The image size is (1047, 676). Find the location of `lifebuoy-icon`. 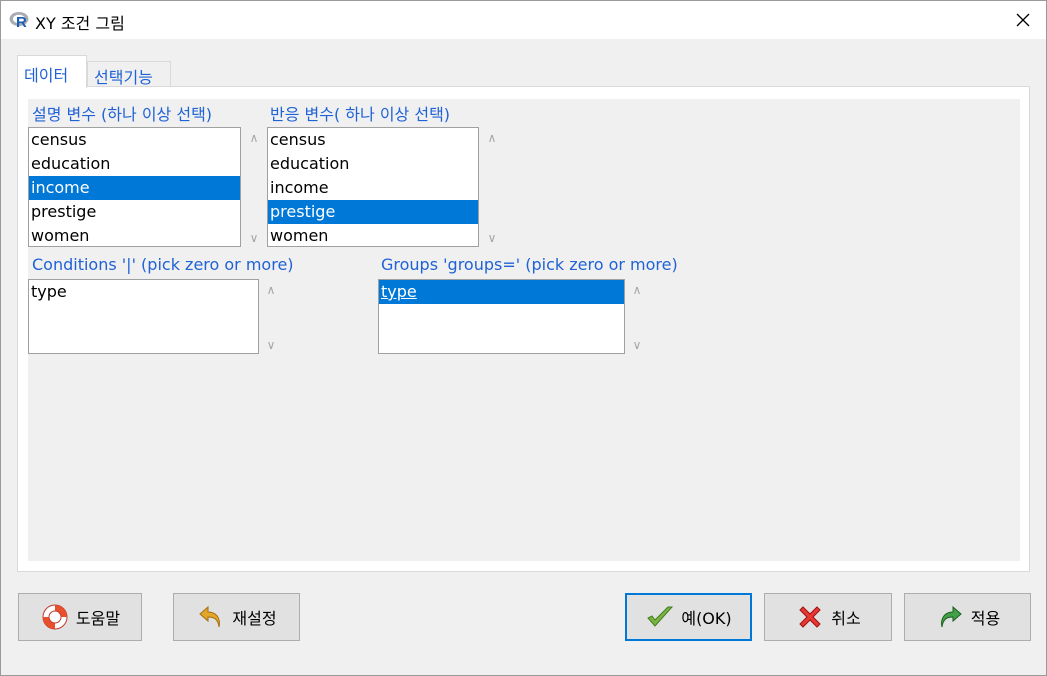

lifebuoy-icon is located at coordinates (55, 617).